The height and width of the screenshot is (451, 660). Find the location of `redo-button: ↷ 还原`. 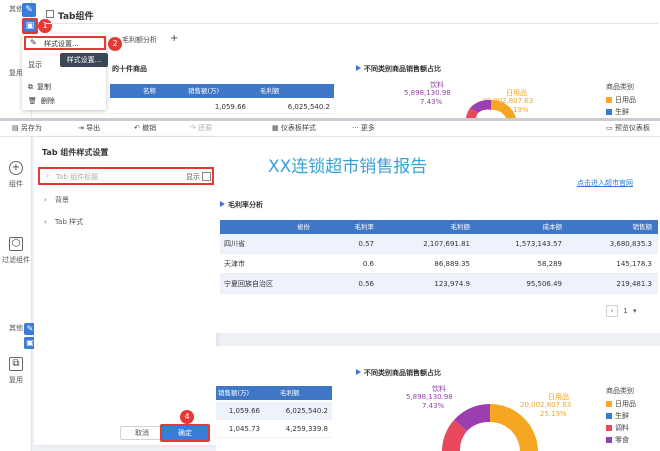

redo-button: ↷ 还原 is located at coordinates (201, 128).